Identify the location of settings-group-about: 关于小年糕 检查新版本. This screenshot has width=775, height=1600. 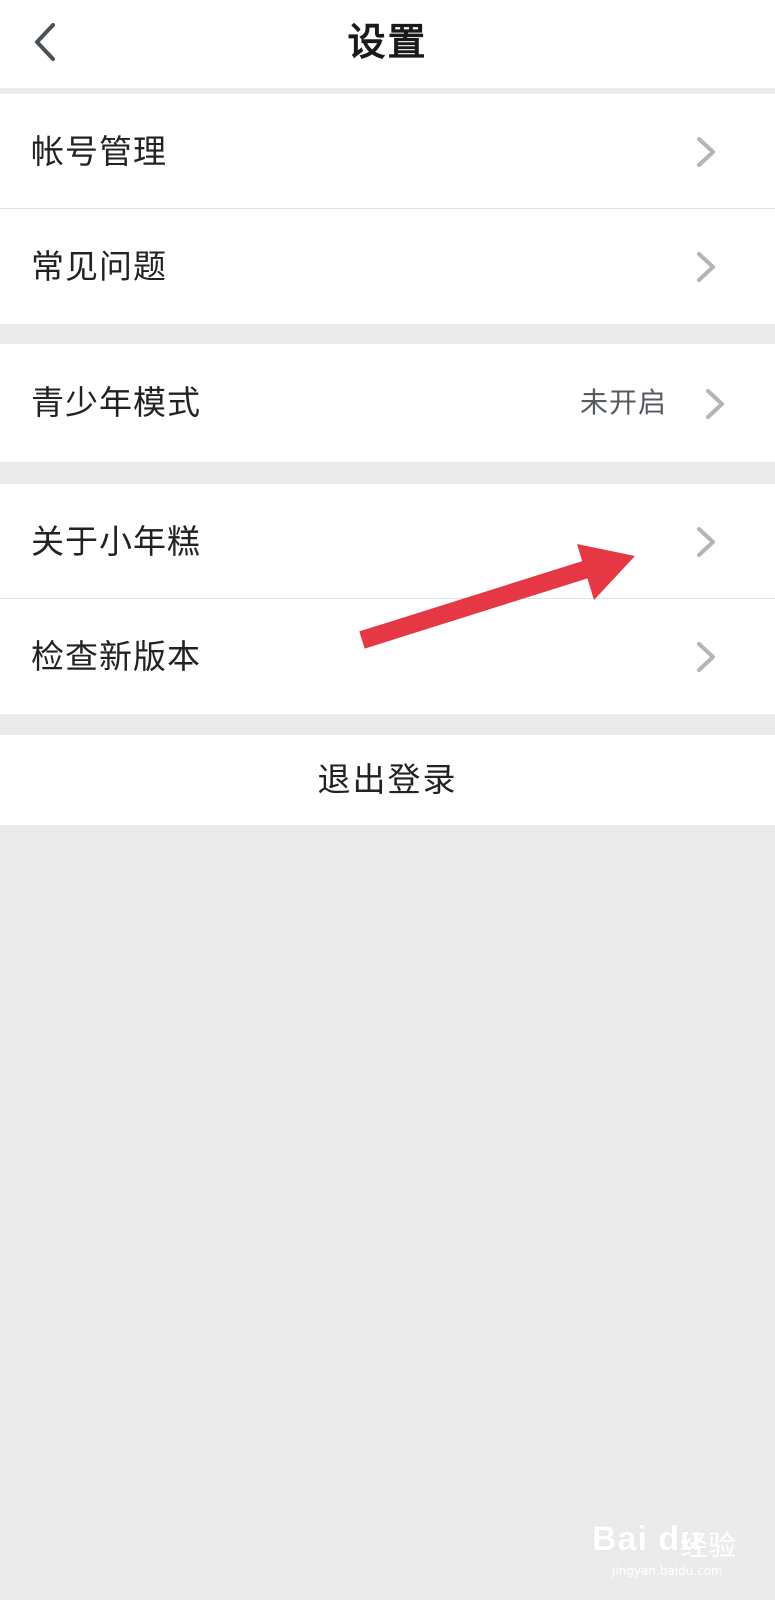
(387, 599).